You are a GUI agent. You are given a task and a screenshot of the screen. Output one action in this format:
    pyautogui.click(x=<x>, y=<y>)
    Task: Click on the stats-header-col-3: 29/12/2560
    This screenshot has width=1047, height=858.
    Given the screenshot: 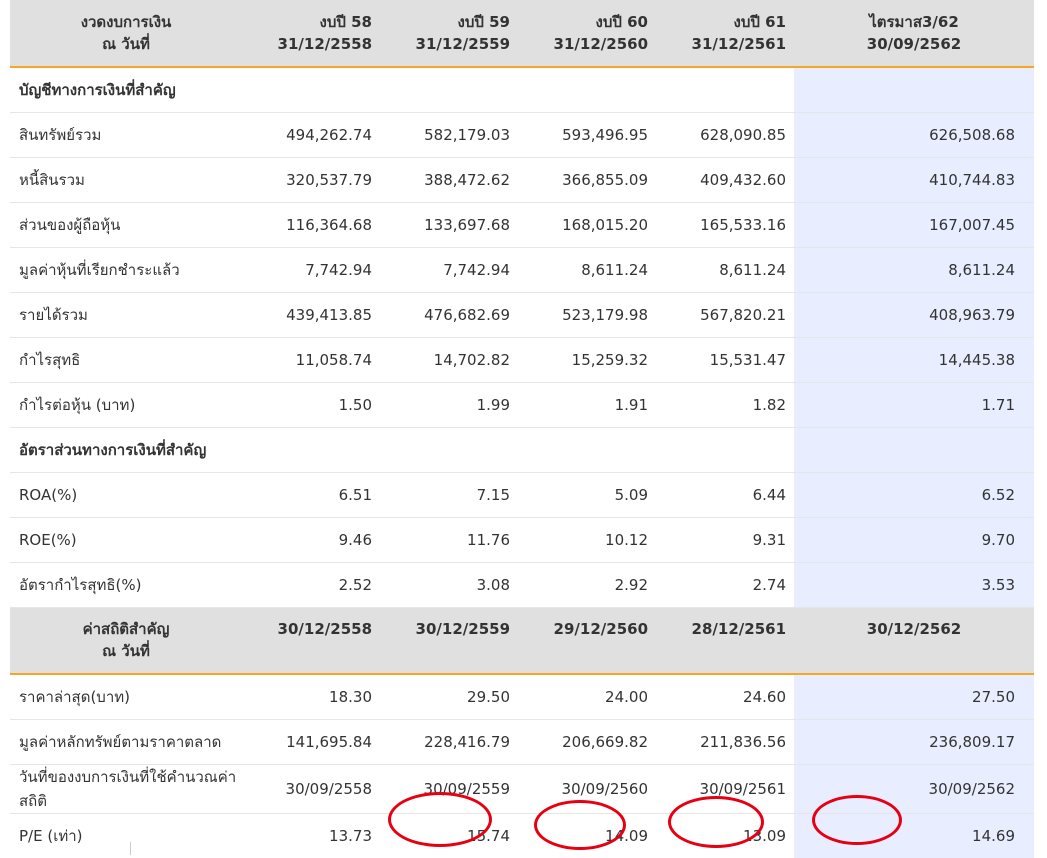 What is the action you would take?
    pyautogui.click(x=587, y=641)
    